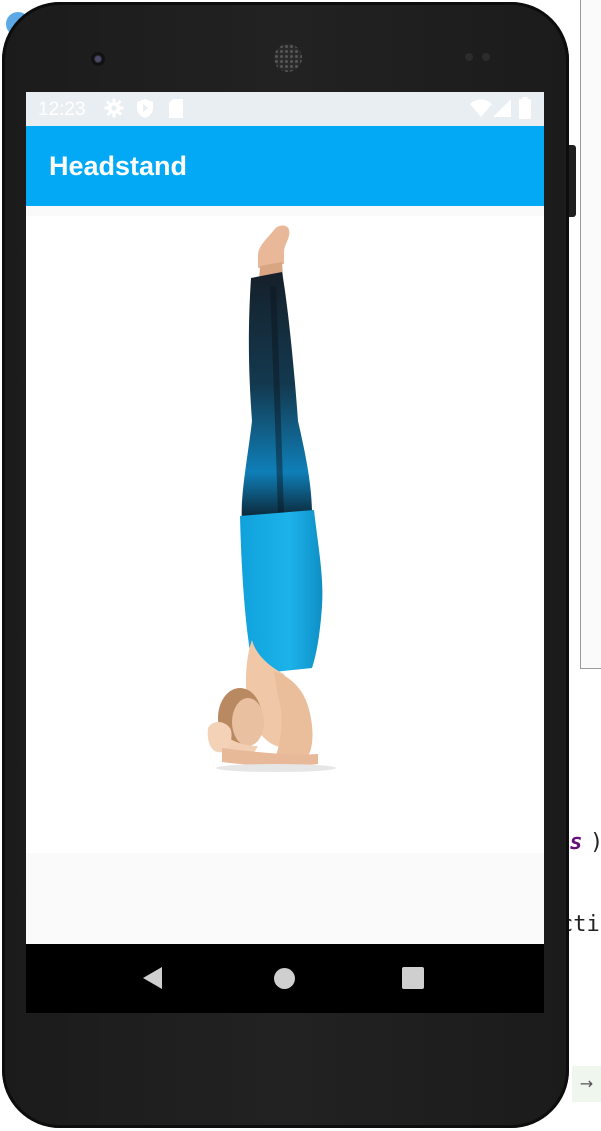 The image size is (601, 1131). What do you see at coordinates (586, 1084) in the screenshot?
I see `ide-arrow-icon: →` at bounding box center [586, 1084].